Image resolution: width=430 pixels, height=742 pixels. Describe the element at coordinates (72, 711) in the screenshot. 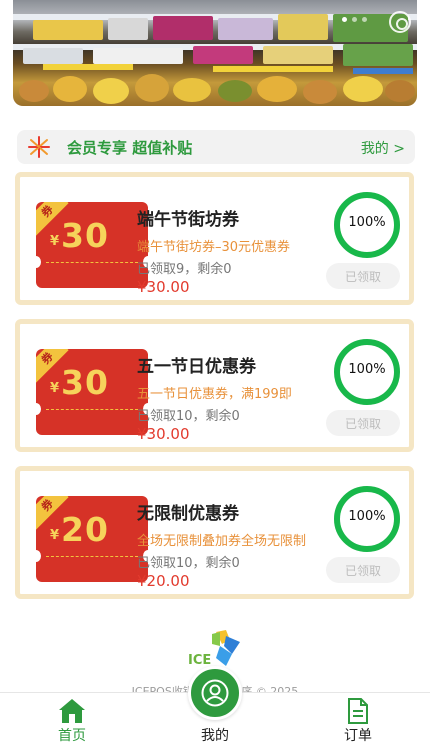

I see `home-icon` at that location.